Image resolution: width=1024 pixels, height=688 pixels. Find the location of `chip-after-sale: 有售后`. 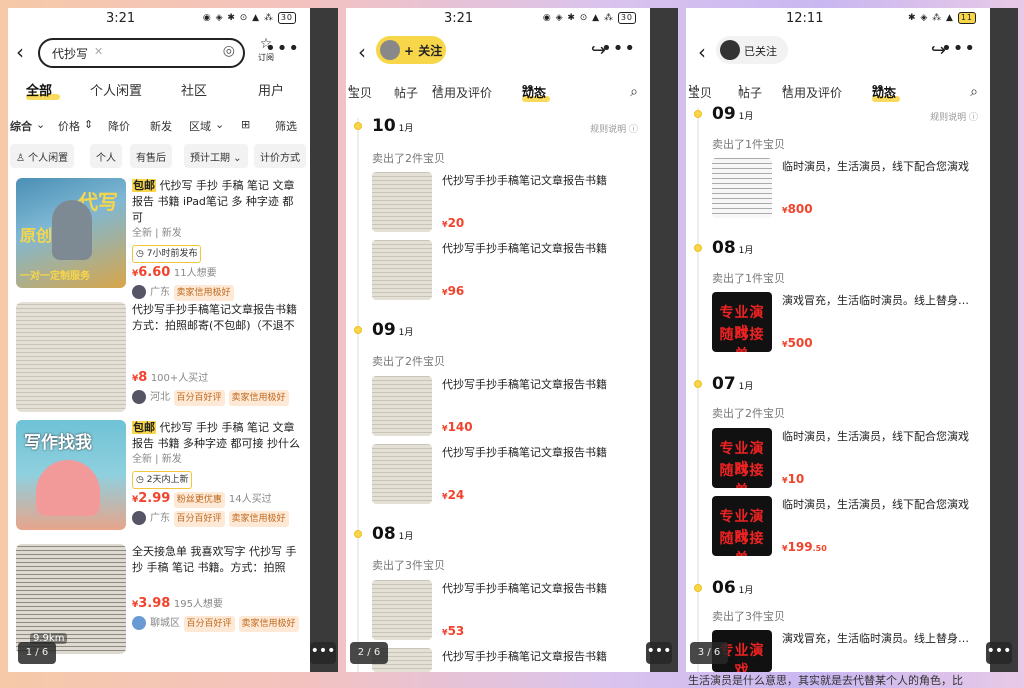

chip-after-sale: 有售后 is located at coordinates (151, 156).